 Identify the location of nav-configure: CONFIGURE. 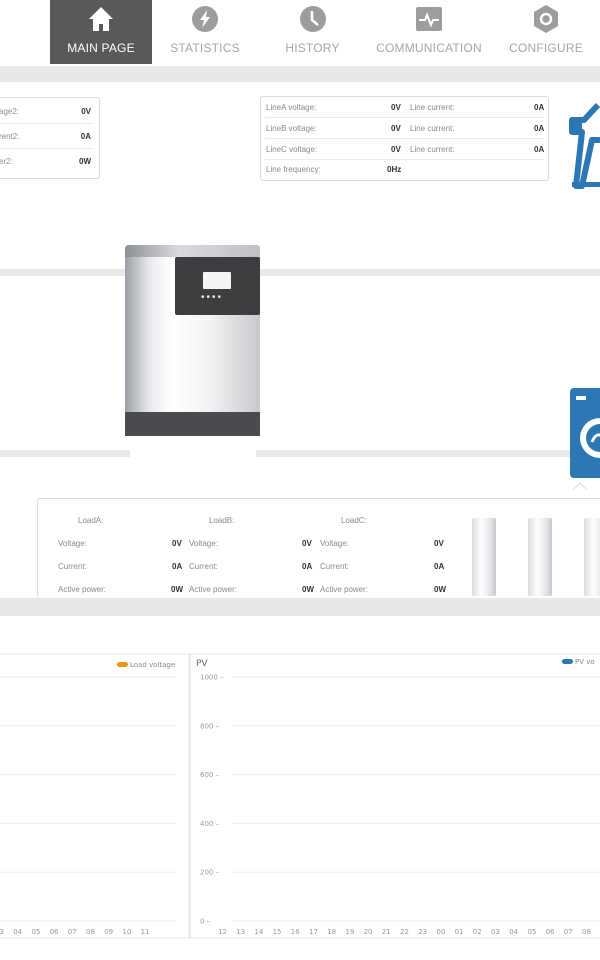
(546, 32).